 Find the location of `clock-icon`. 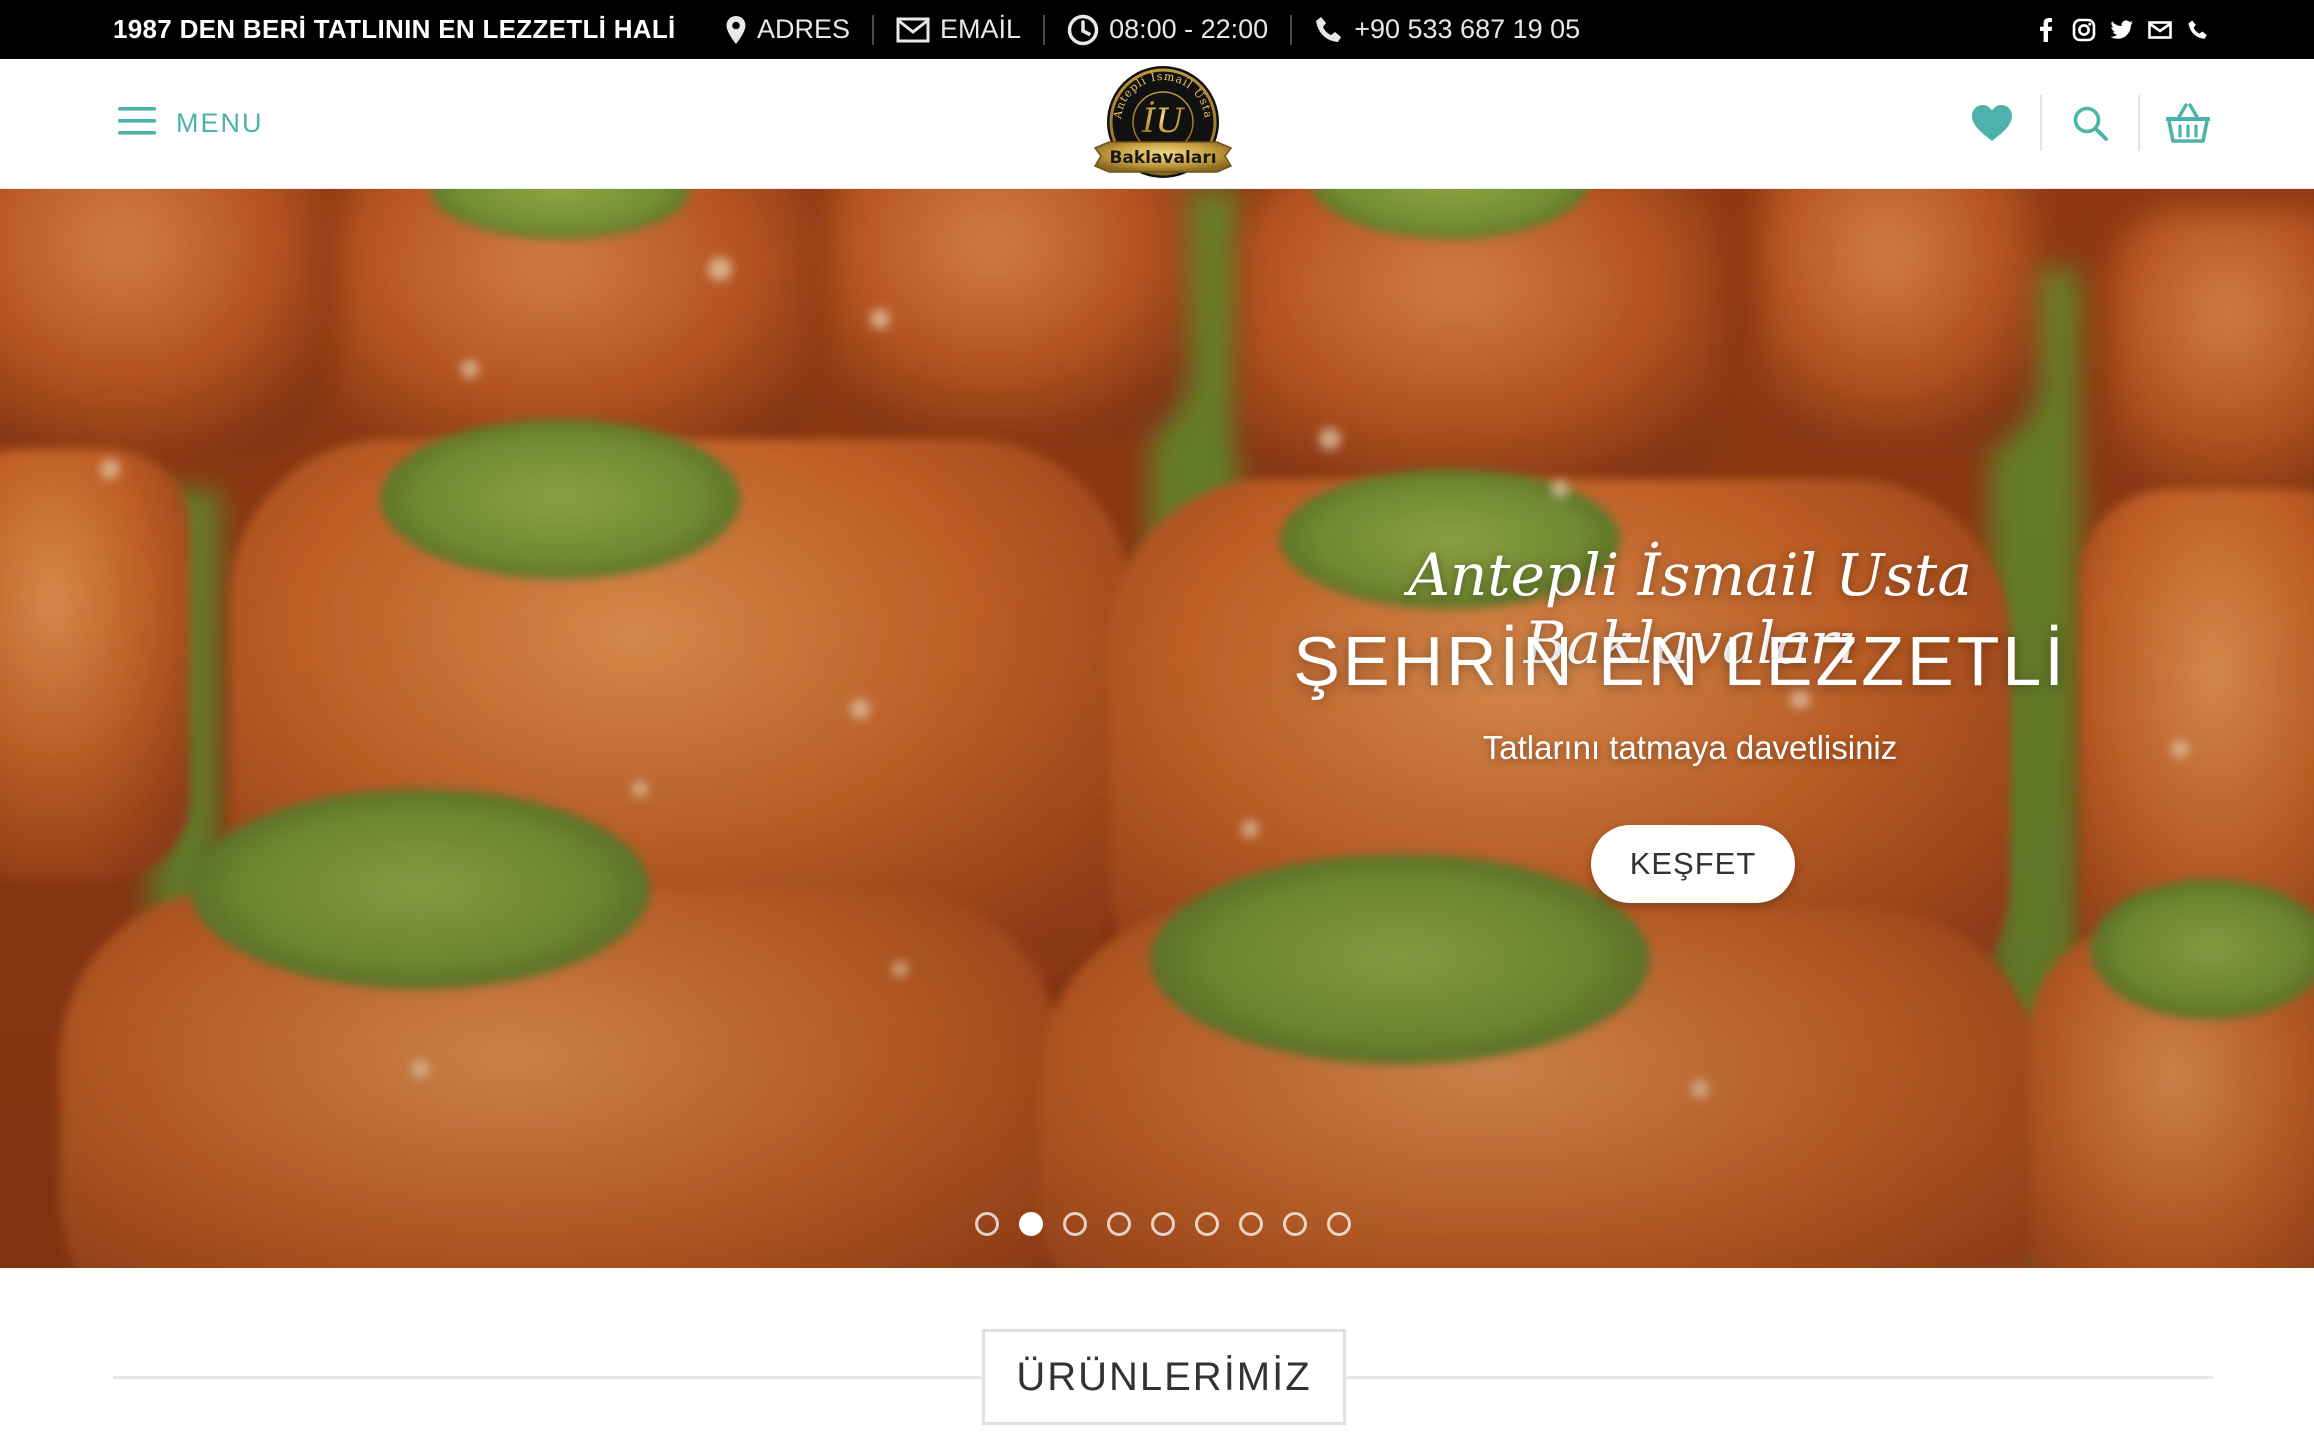

clock-icon is located at coordinates (1083, 30).